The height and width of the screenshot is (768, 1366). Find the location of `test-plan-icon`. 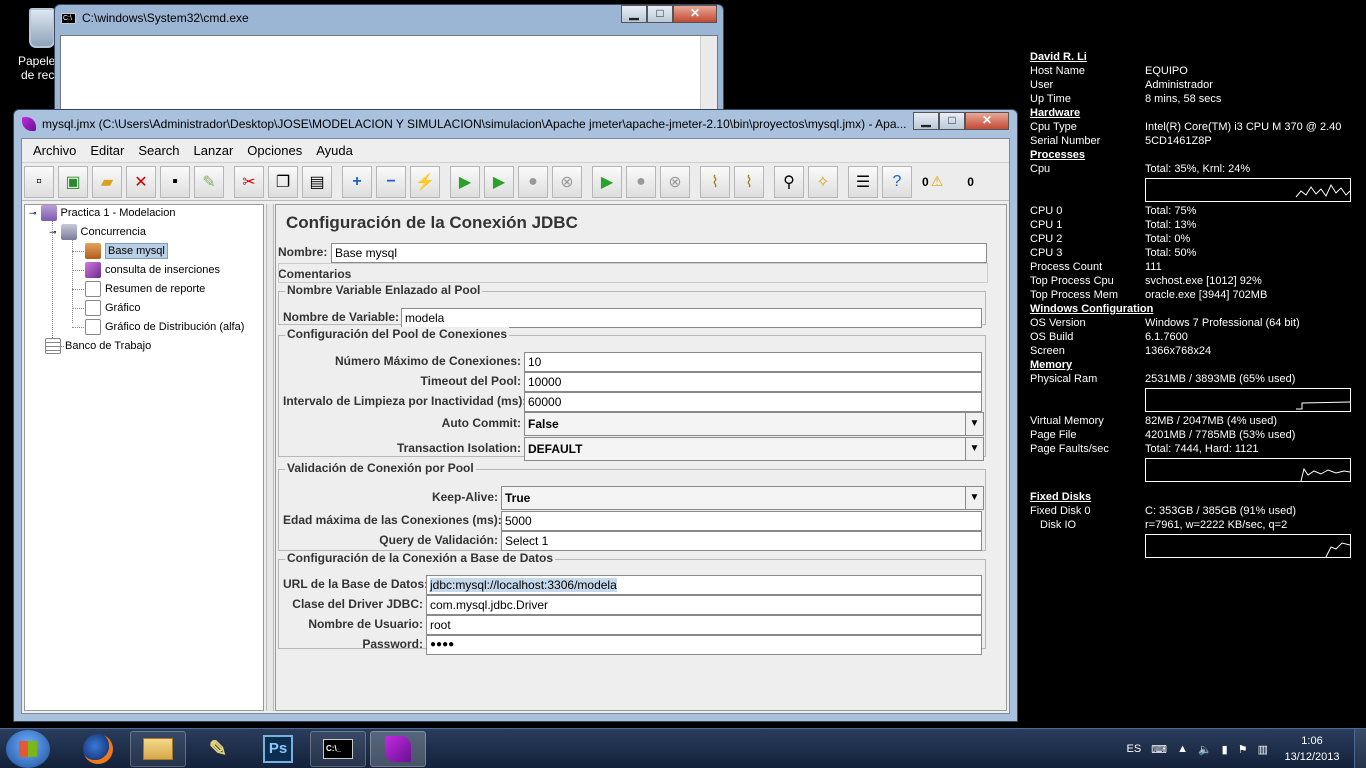

test-plan-icon is located at coordinates (48, 213).